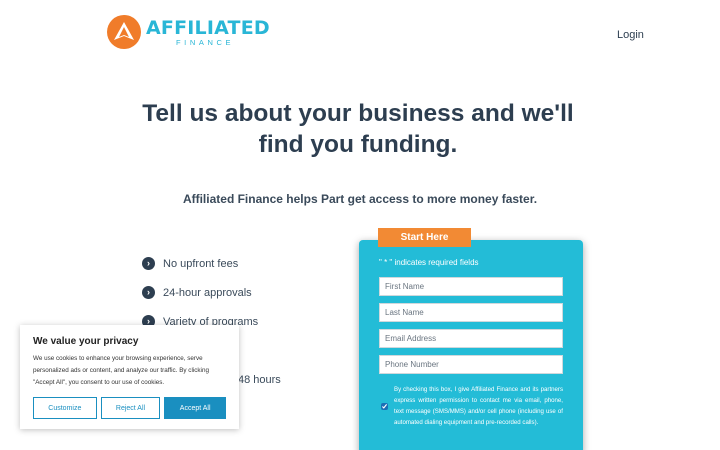  I want to click on feature-item: › 24-hour approvals, so click(211, 292).